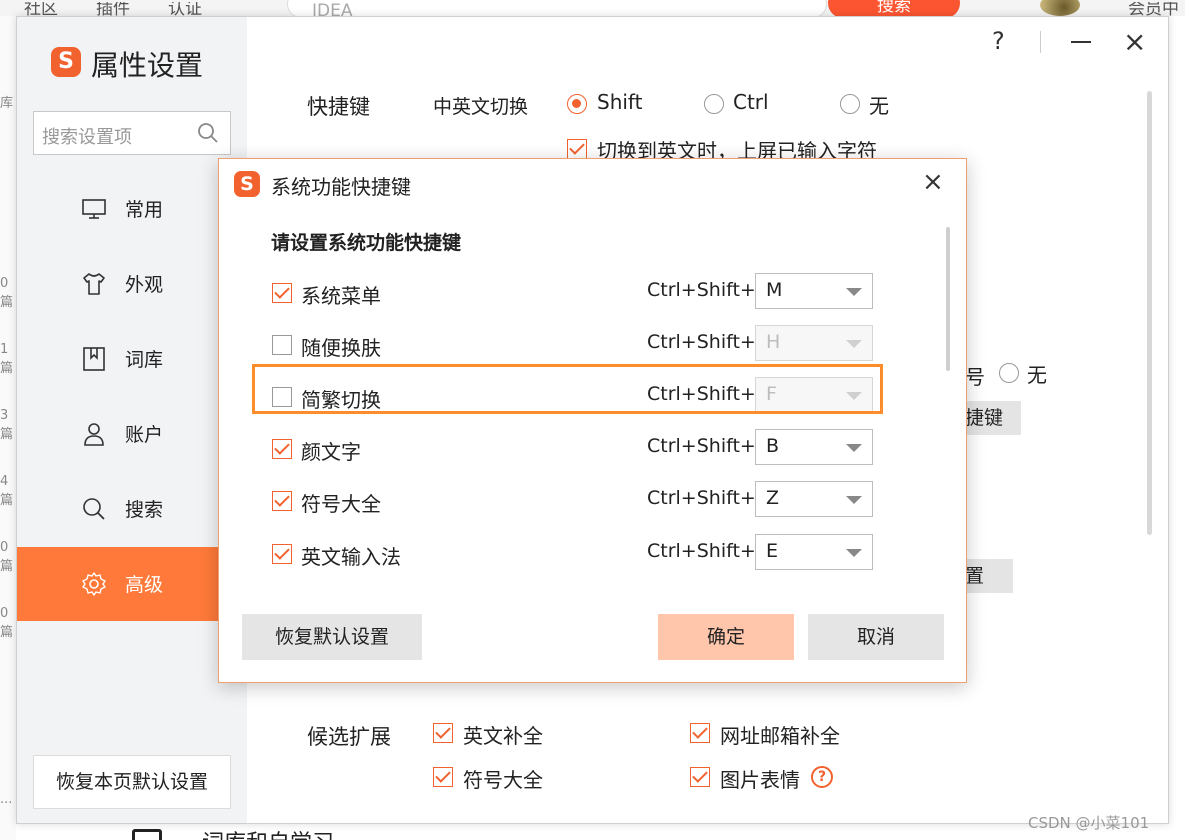 This screenshot has height=840, width=1185. I want to click on none-radio-label: 无, so click(879, 104).